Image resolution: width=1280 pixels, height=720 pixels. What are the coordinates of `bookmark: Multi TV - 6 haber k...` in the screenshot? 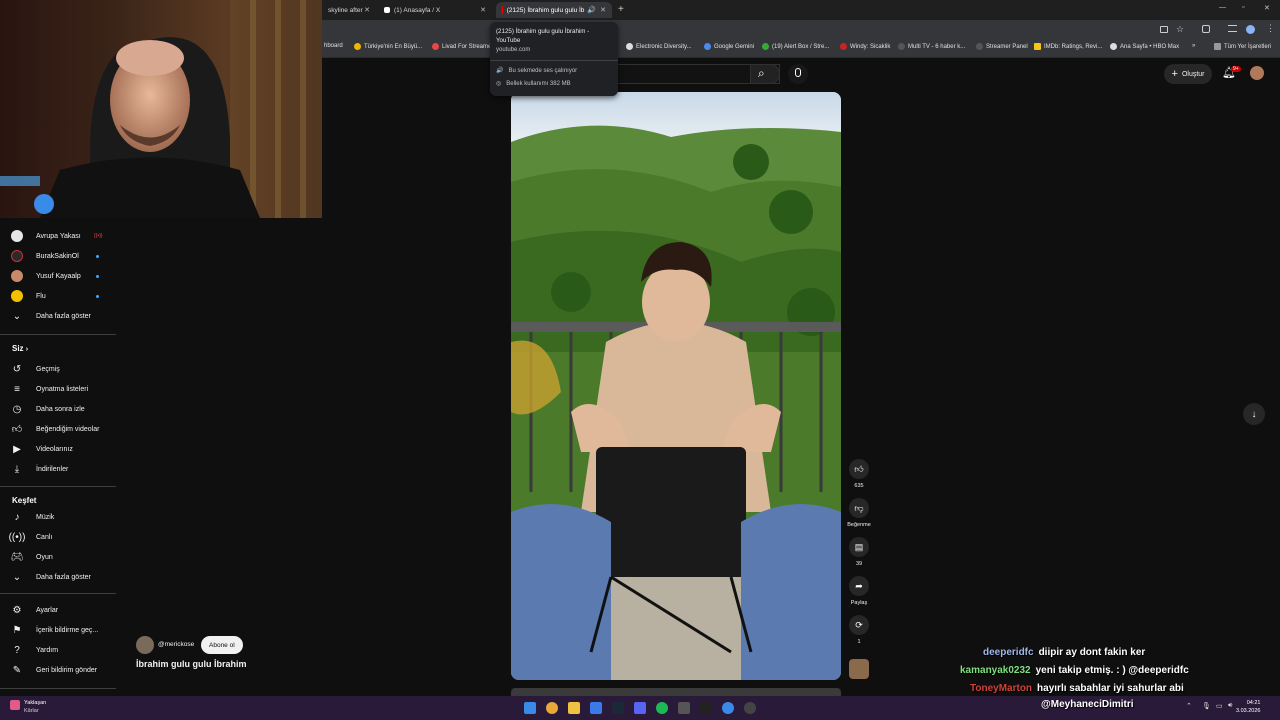 It's located at (931, 46).